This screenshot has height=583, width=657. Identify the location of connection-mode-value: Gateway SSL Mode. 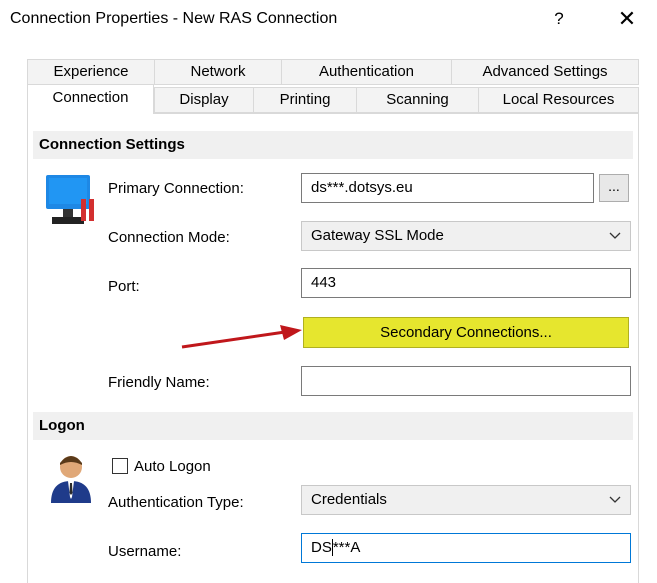
(377, 235).